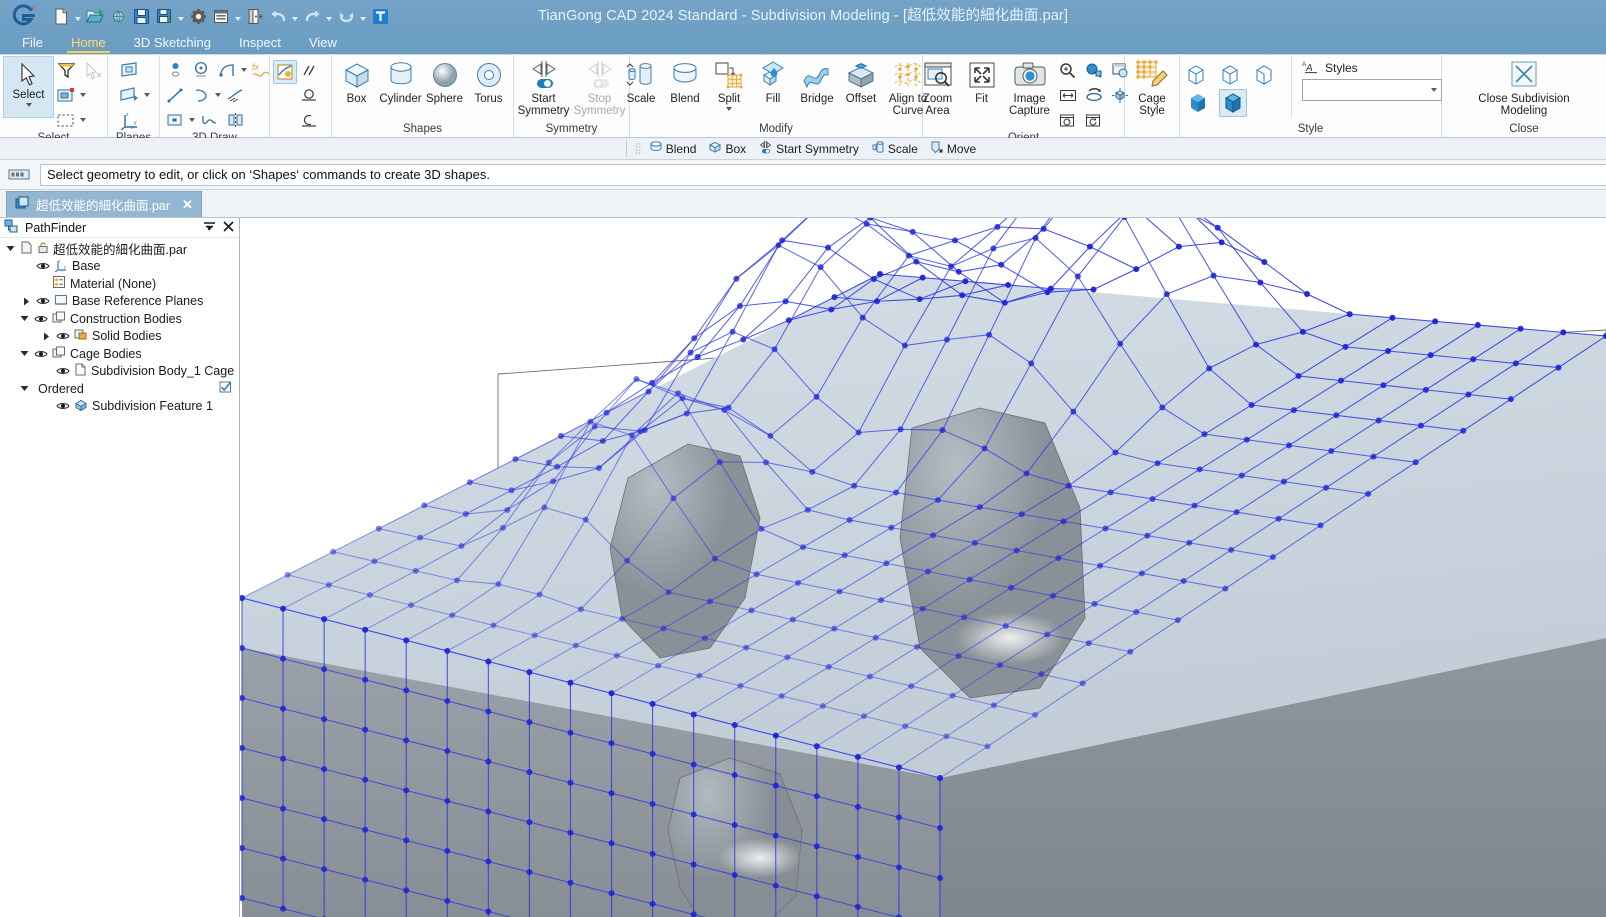  Describe the element at coordinates (729, 109) in the screenshot. I see `split-dropdown-caret` at that location.